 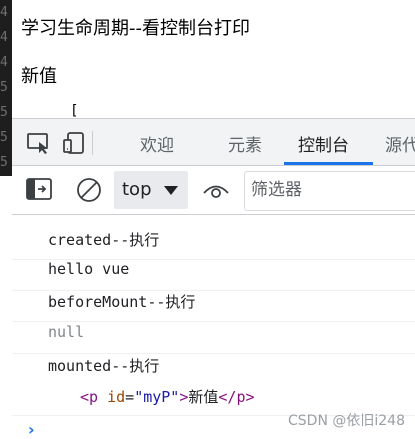 I want to click on chevron-down-icon, so click(x=171, y=190).